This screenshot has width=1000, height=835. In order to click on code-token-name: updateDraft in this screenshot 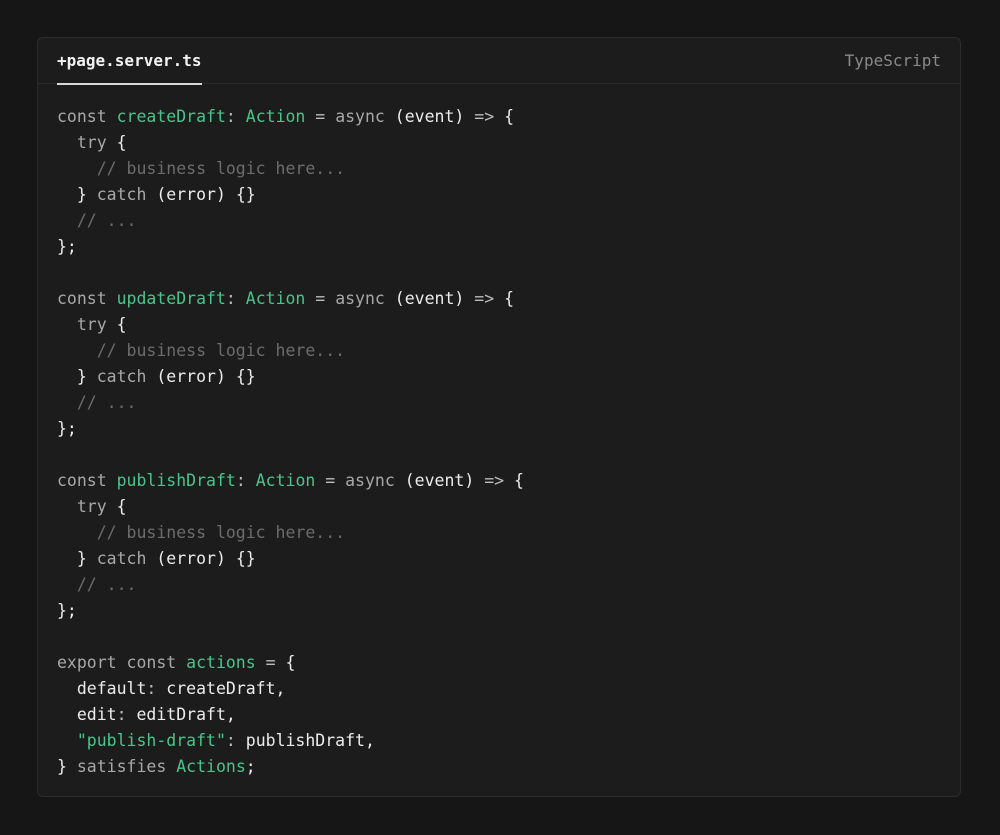, I will do `click(171, 298)`.